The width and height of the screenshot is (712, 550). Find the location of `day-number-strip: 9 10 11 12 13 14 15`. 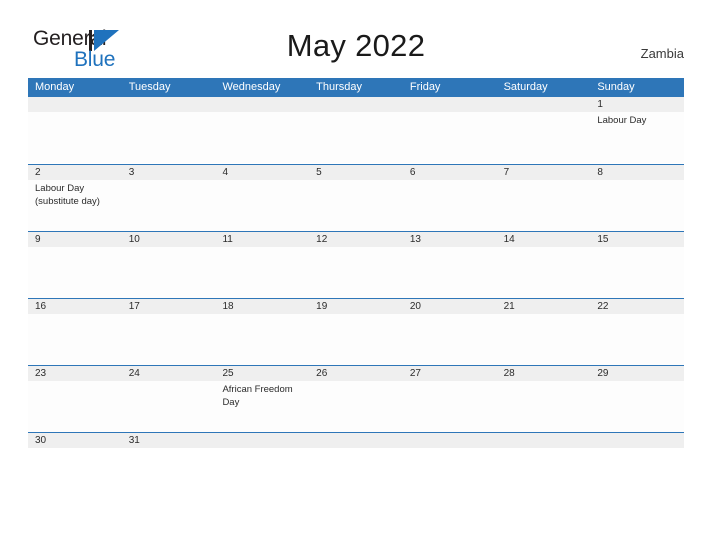

day-number-strip: 9 10 11 12 13 14 15 is located at coordinates (356, 239).